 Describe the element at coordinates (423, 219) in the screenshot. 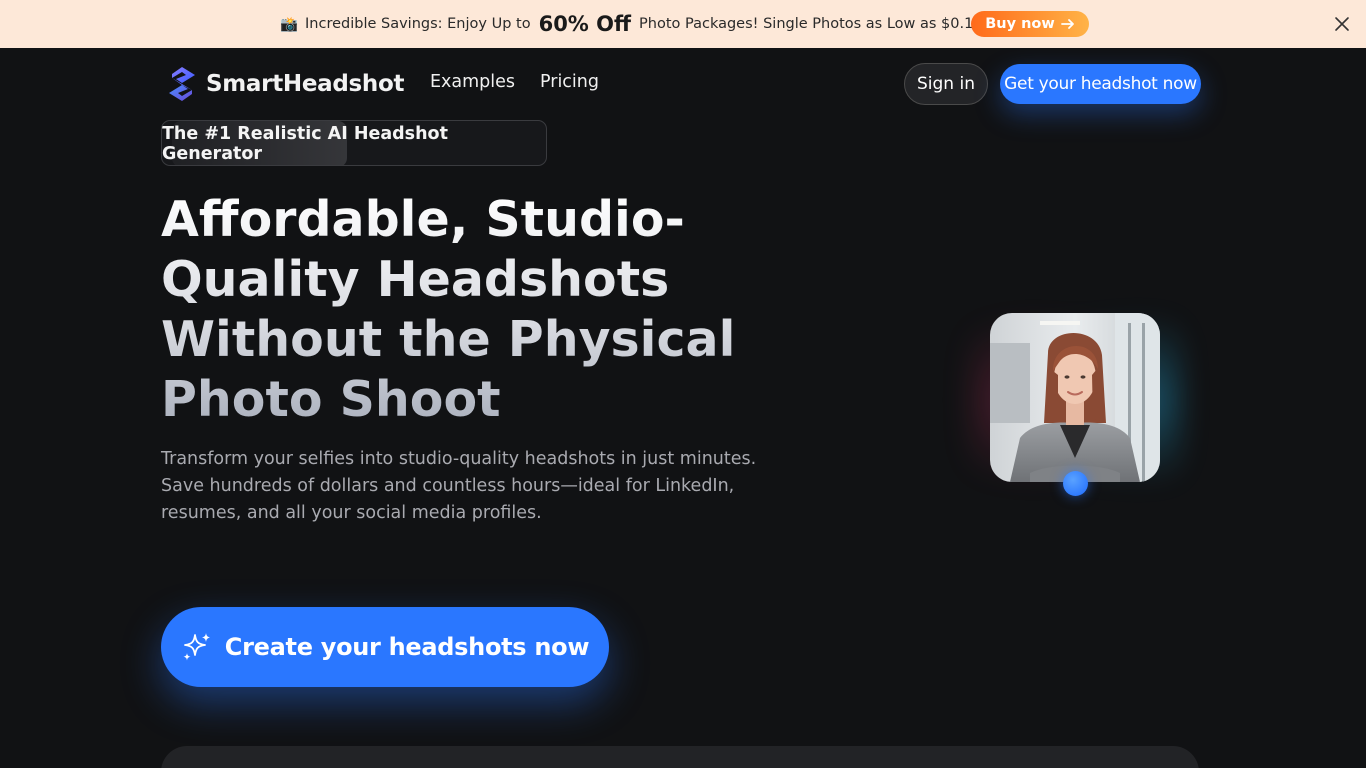

I see `hero-title-line: Affordable, Studio-` at that location.